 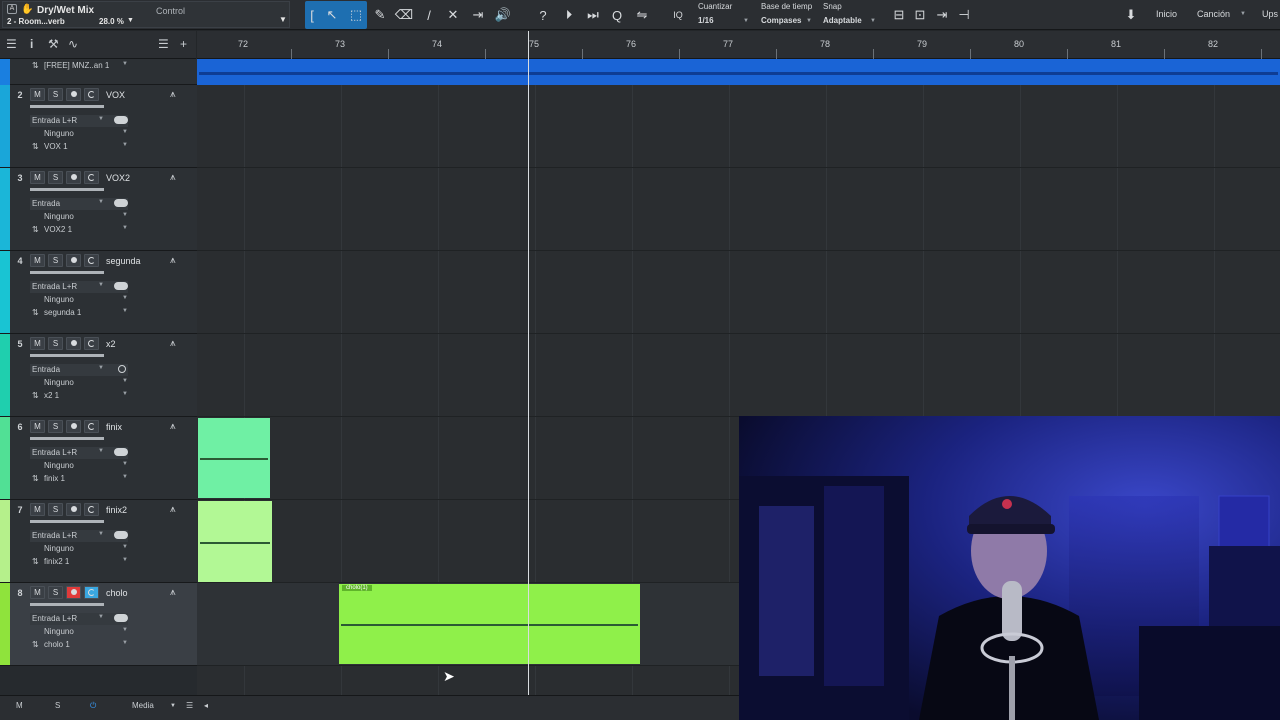 What do you see at coordinates (19, 705) in the screenshot?
I see `mute-all-button: M` at bounding box center [19, 705].